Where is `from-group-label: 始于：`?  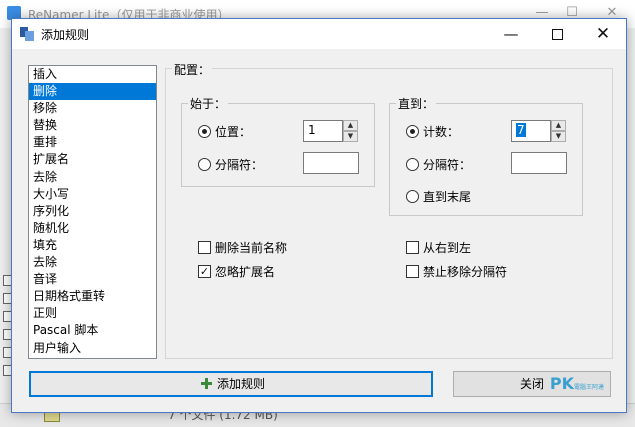
from-group-label: 始于： is located at coordinates (208, 103).